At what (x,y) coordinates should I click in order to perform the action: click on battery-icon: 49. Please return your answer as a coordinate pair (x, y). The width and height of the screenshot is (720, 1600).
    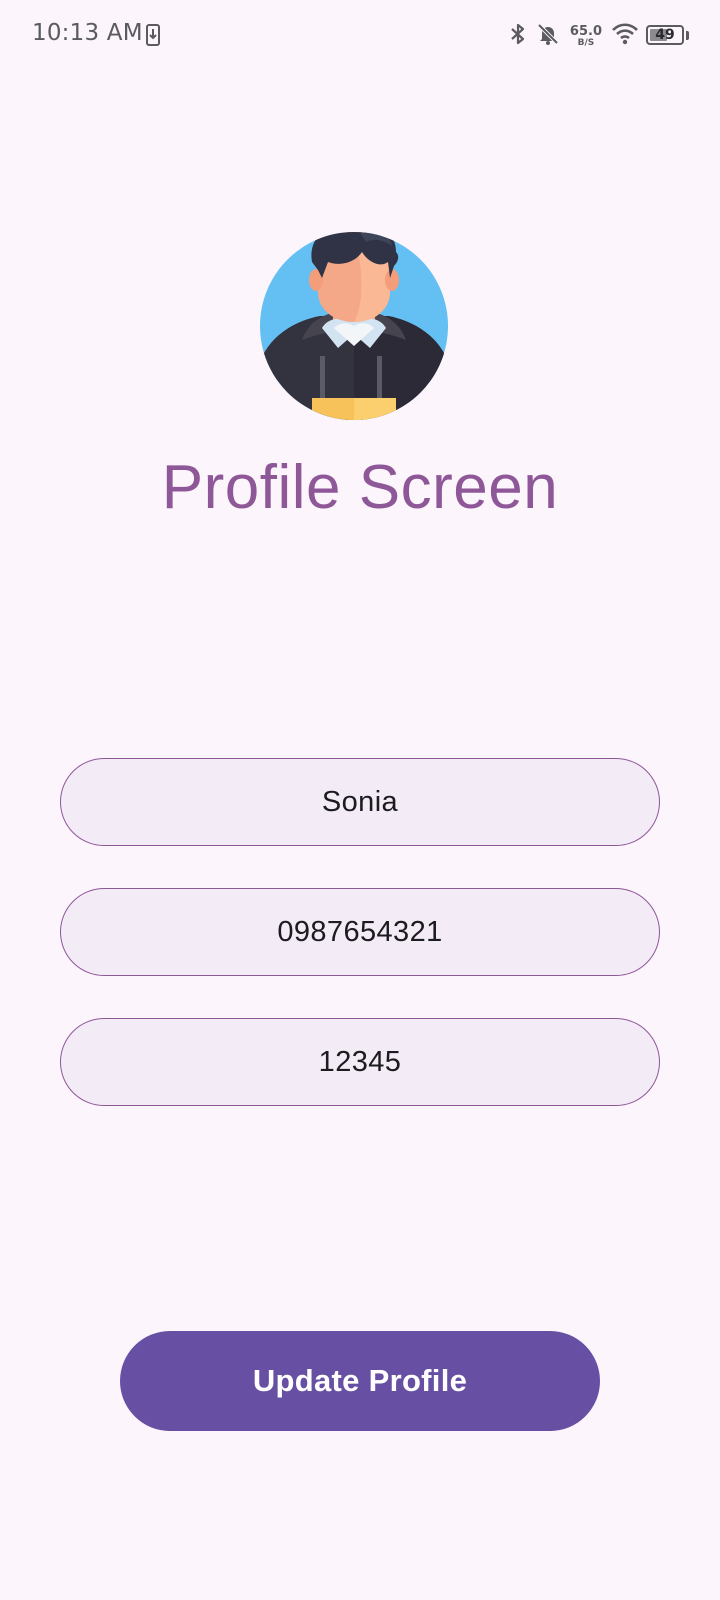
    Looking at the image, I should click on (668, 36).